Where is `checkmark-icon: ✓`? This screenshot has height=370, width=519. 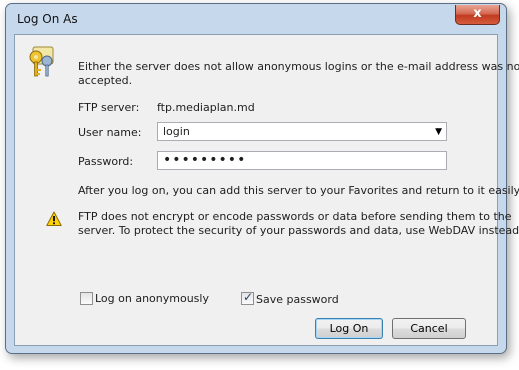 checkmark-icon: ✓ is located at coordinates (248, 297).